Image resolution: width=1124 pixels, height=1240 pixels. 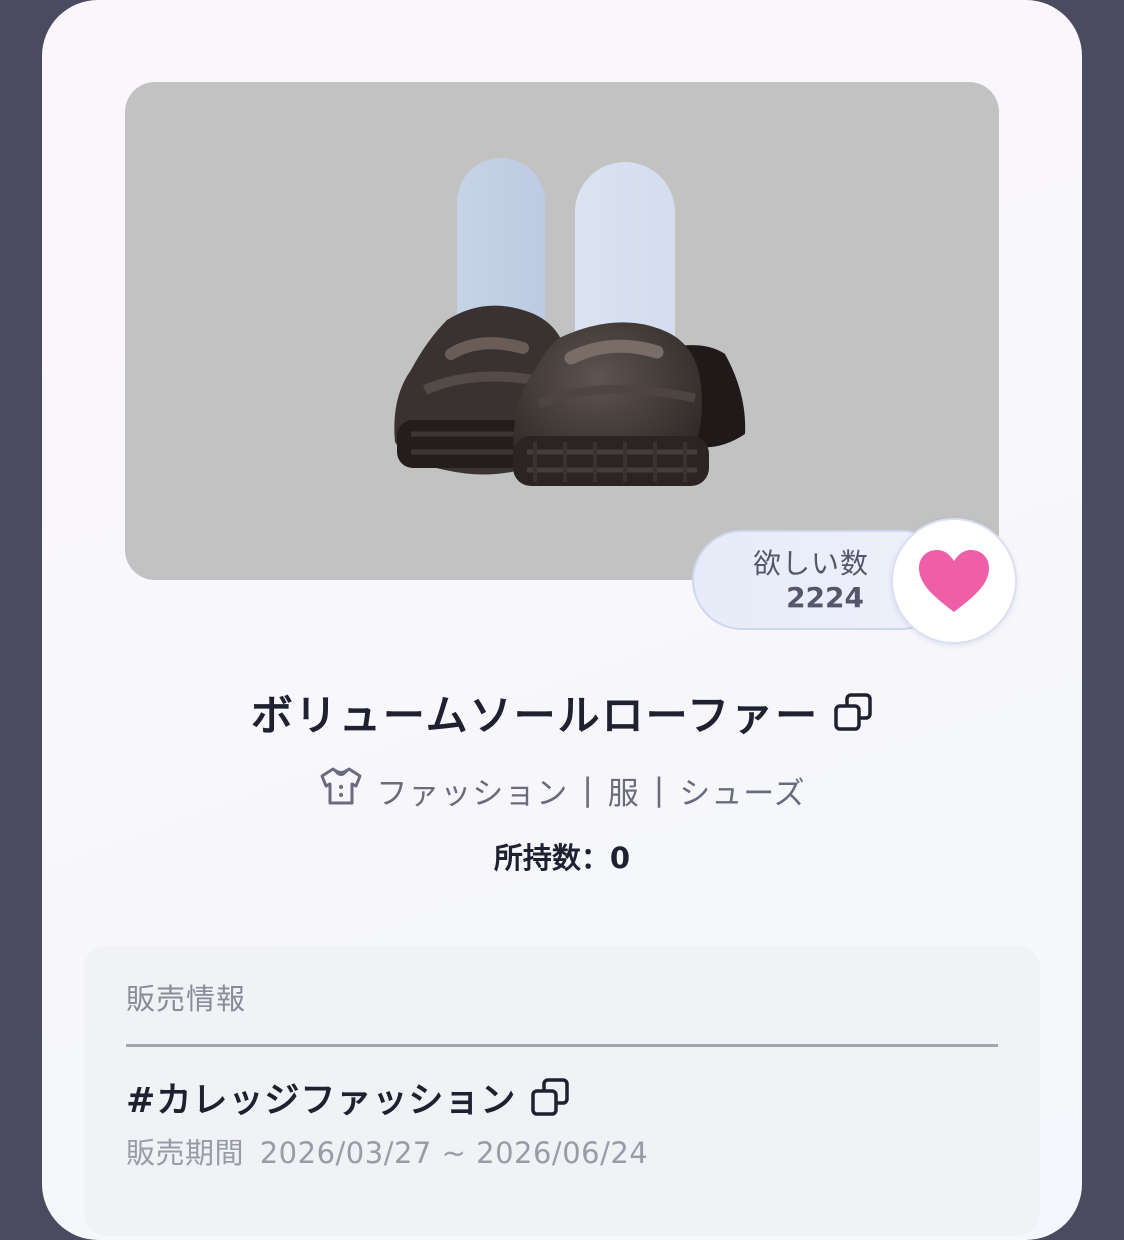 I want to click on sale-info-divider, so click(x=562, y=1045).